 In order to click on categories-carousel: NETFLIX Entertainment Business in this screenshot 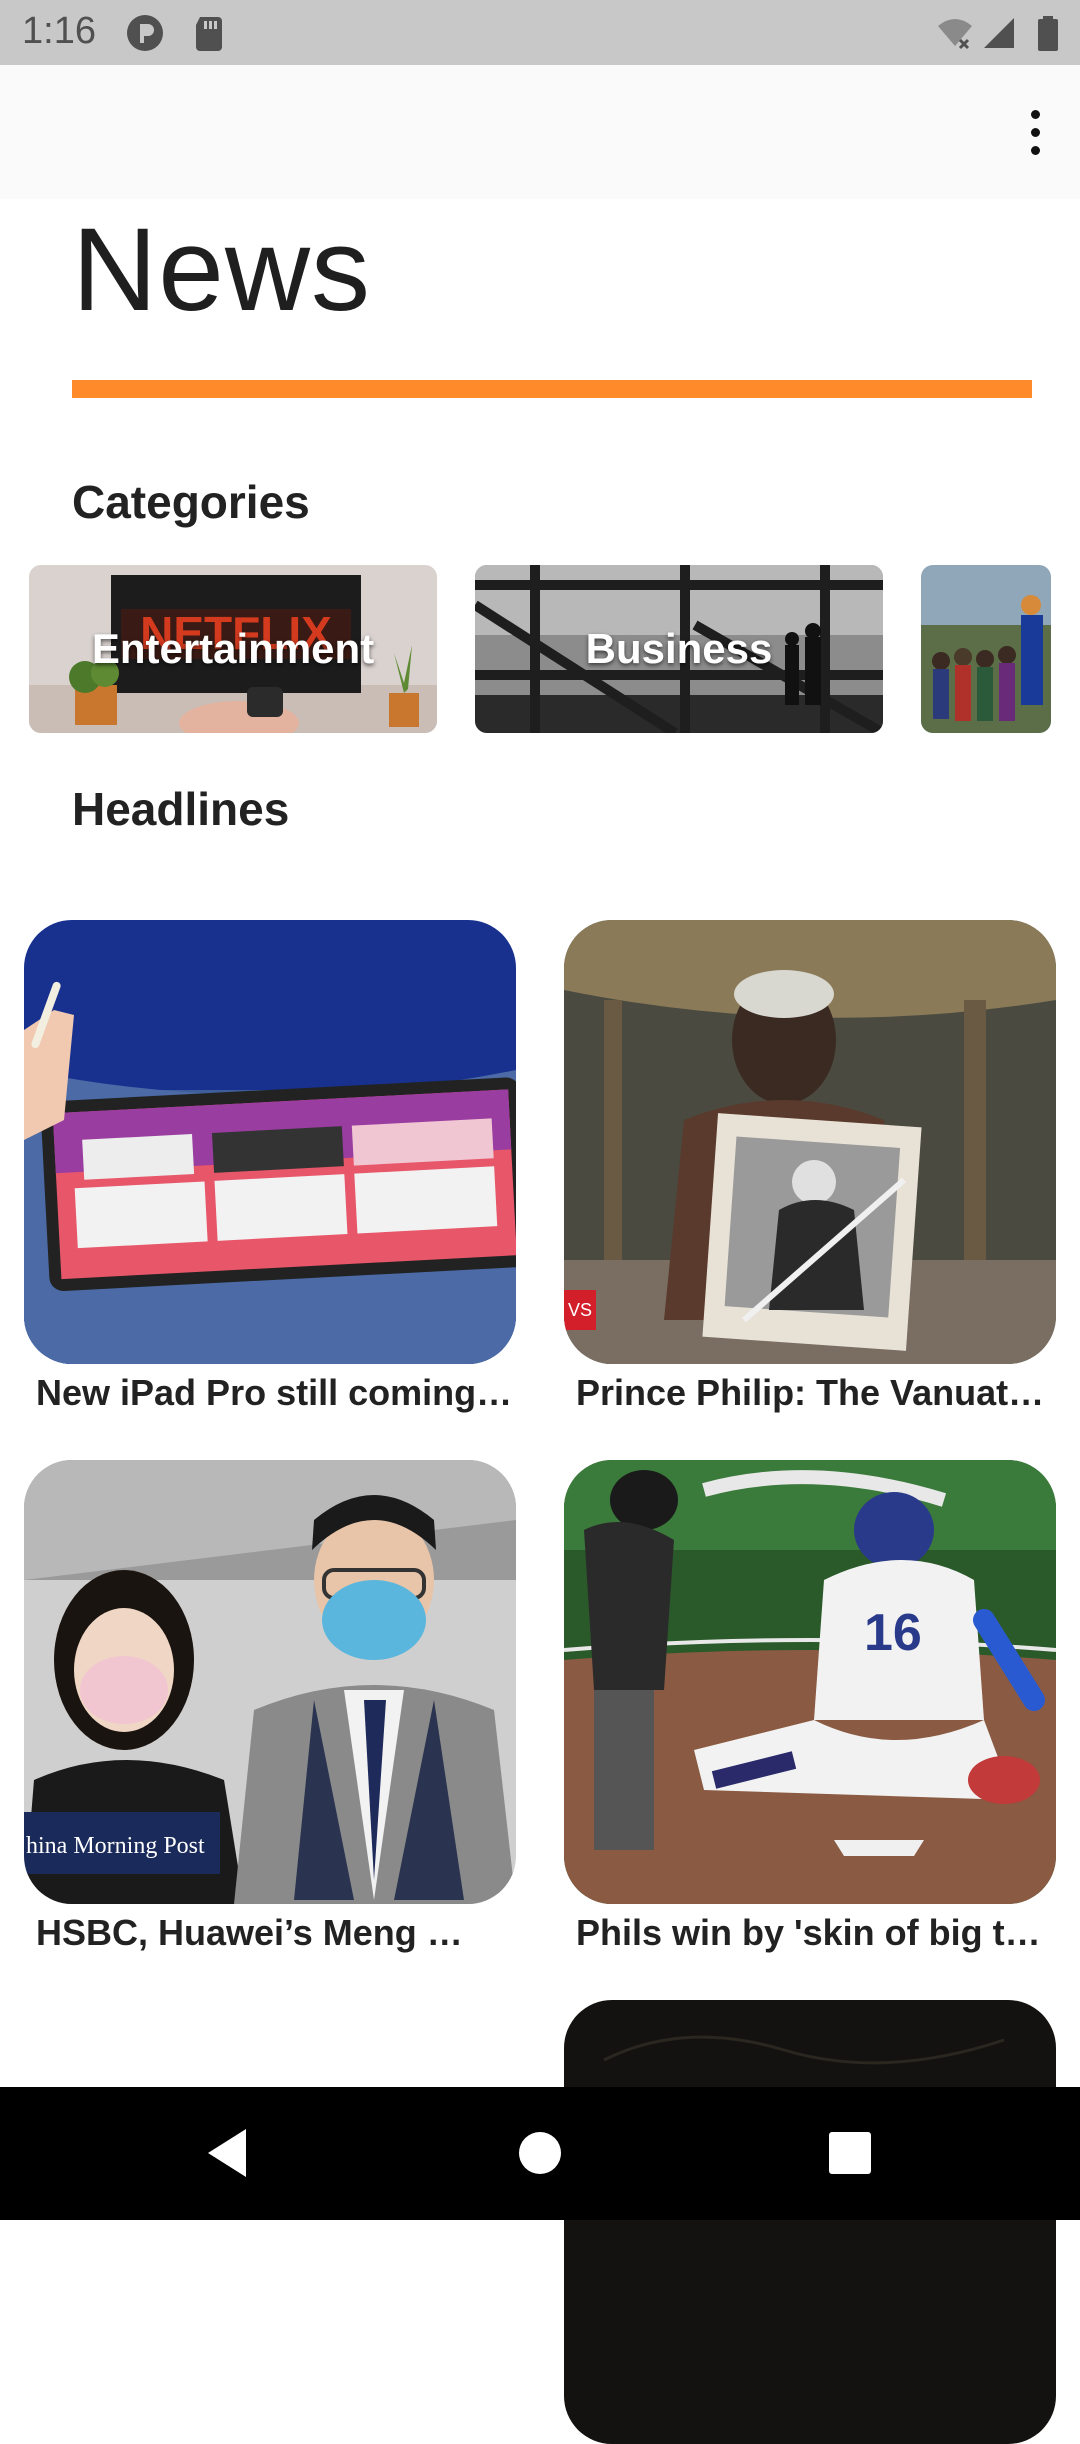, I will do `click(540, 649)`.